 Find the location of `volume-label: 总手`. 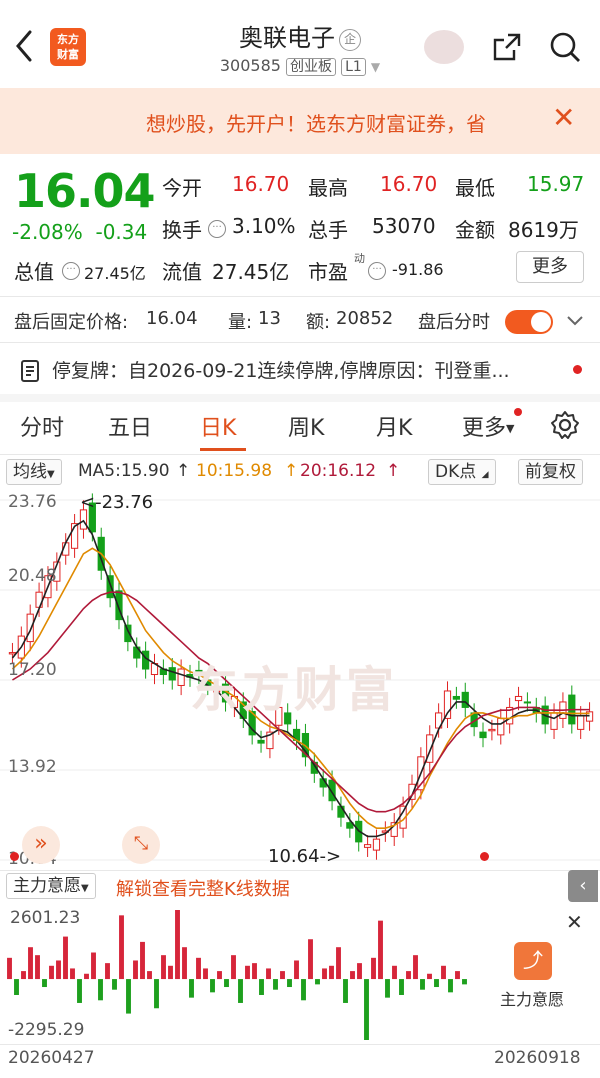

volume-label: 总手 is located at coordinates (328, 230).